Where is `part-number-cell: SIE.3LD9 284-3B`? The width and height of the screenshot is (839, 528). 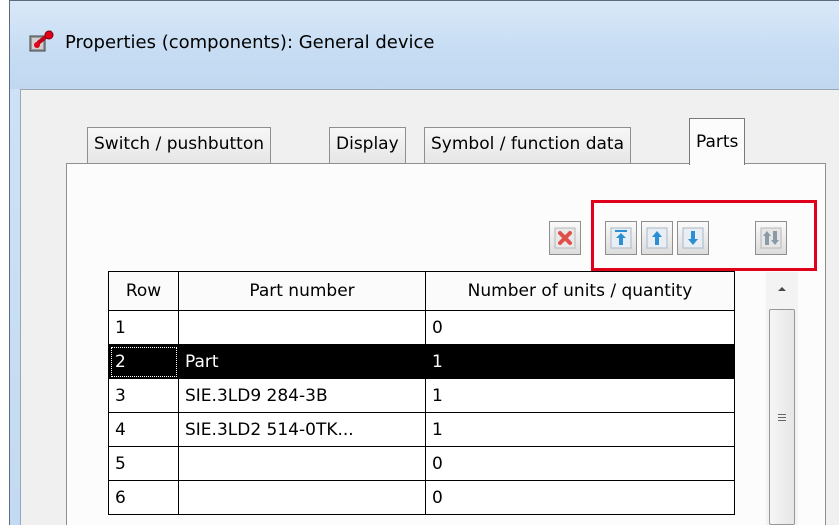
part-number-cell: SIE.3LD9 284-3B is located at coordinates (302, 395).